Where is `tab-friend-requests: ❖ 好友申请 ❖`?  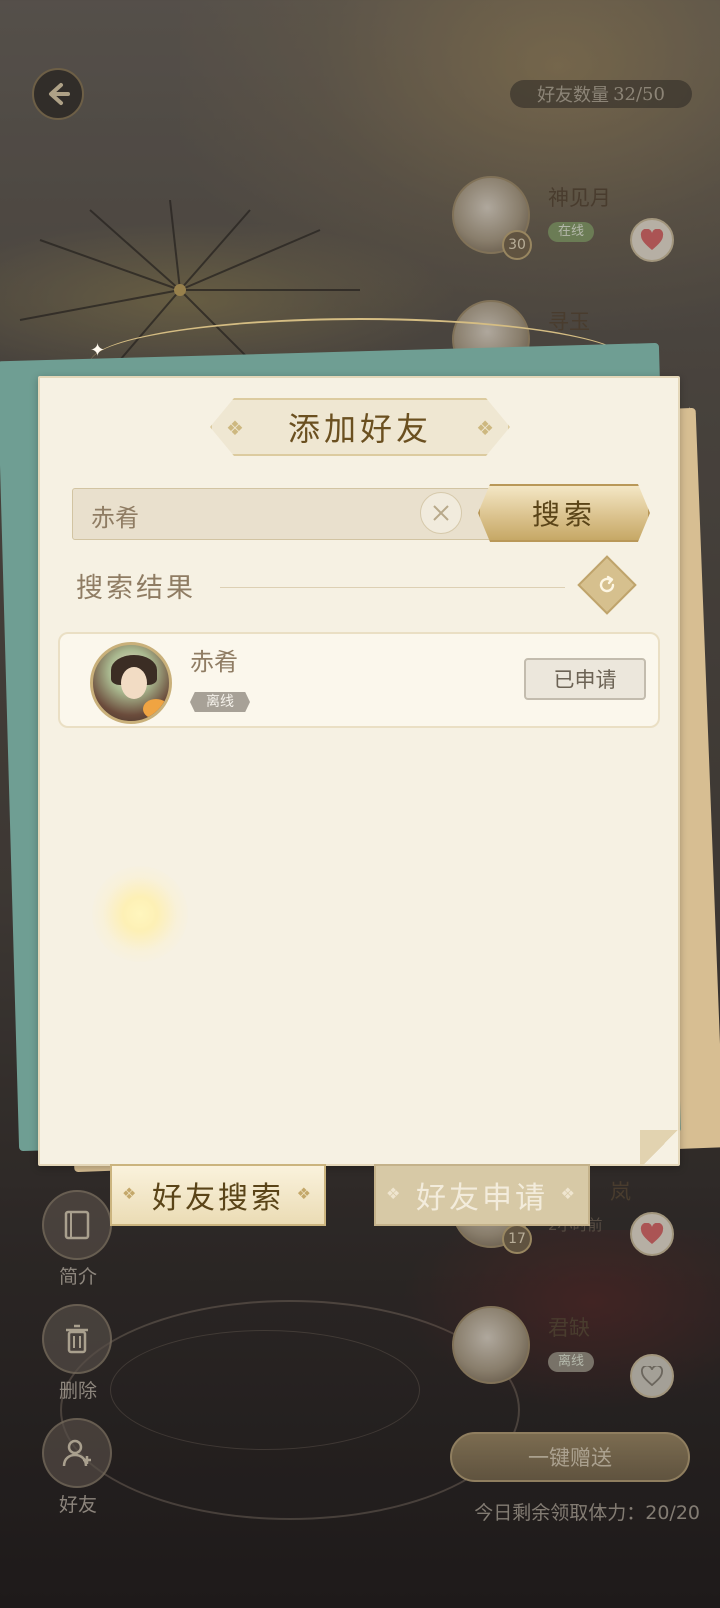
tab-friend-requests: ❖ 好友申请 ❖ is located at coordinates (482, 1195).